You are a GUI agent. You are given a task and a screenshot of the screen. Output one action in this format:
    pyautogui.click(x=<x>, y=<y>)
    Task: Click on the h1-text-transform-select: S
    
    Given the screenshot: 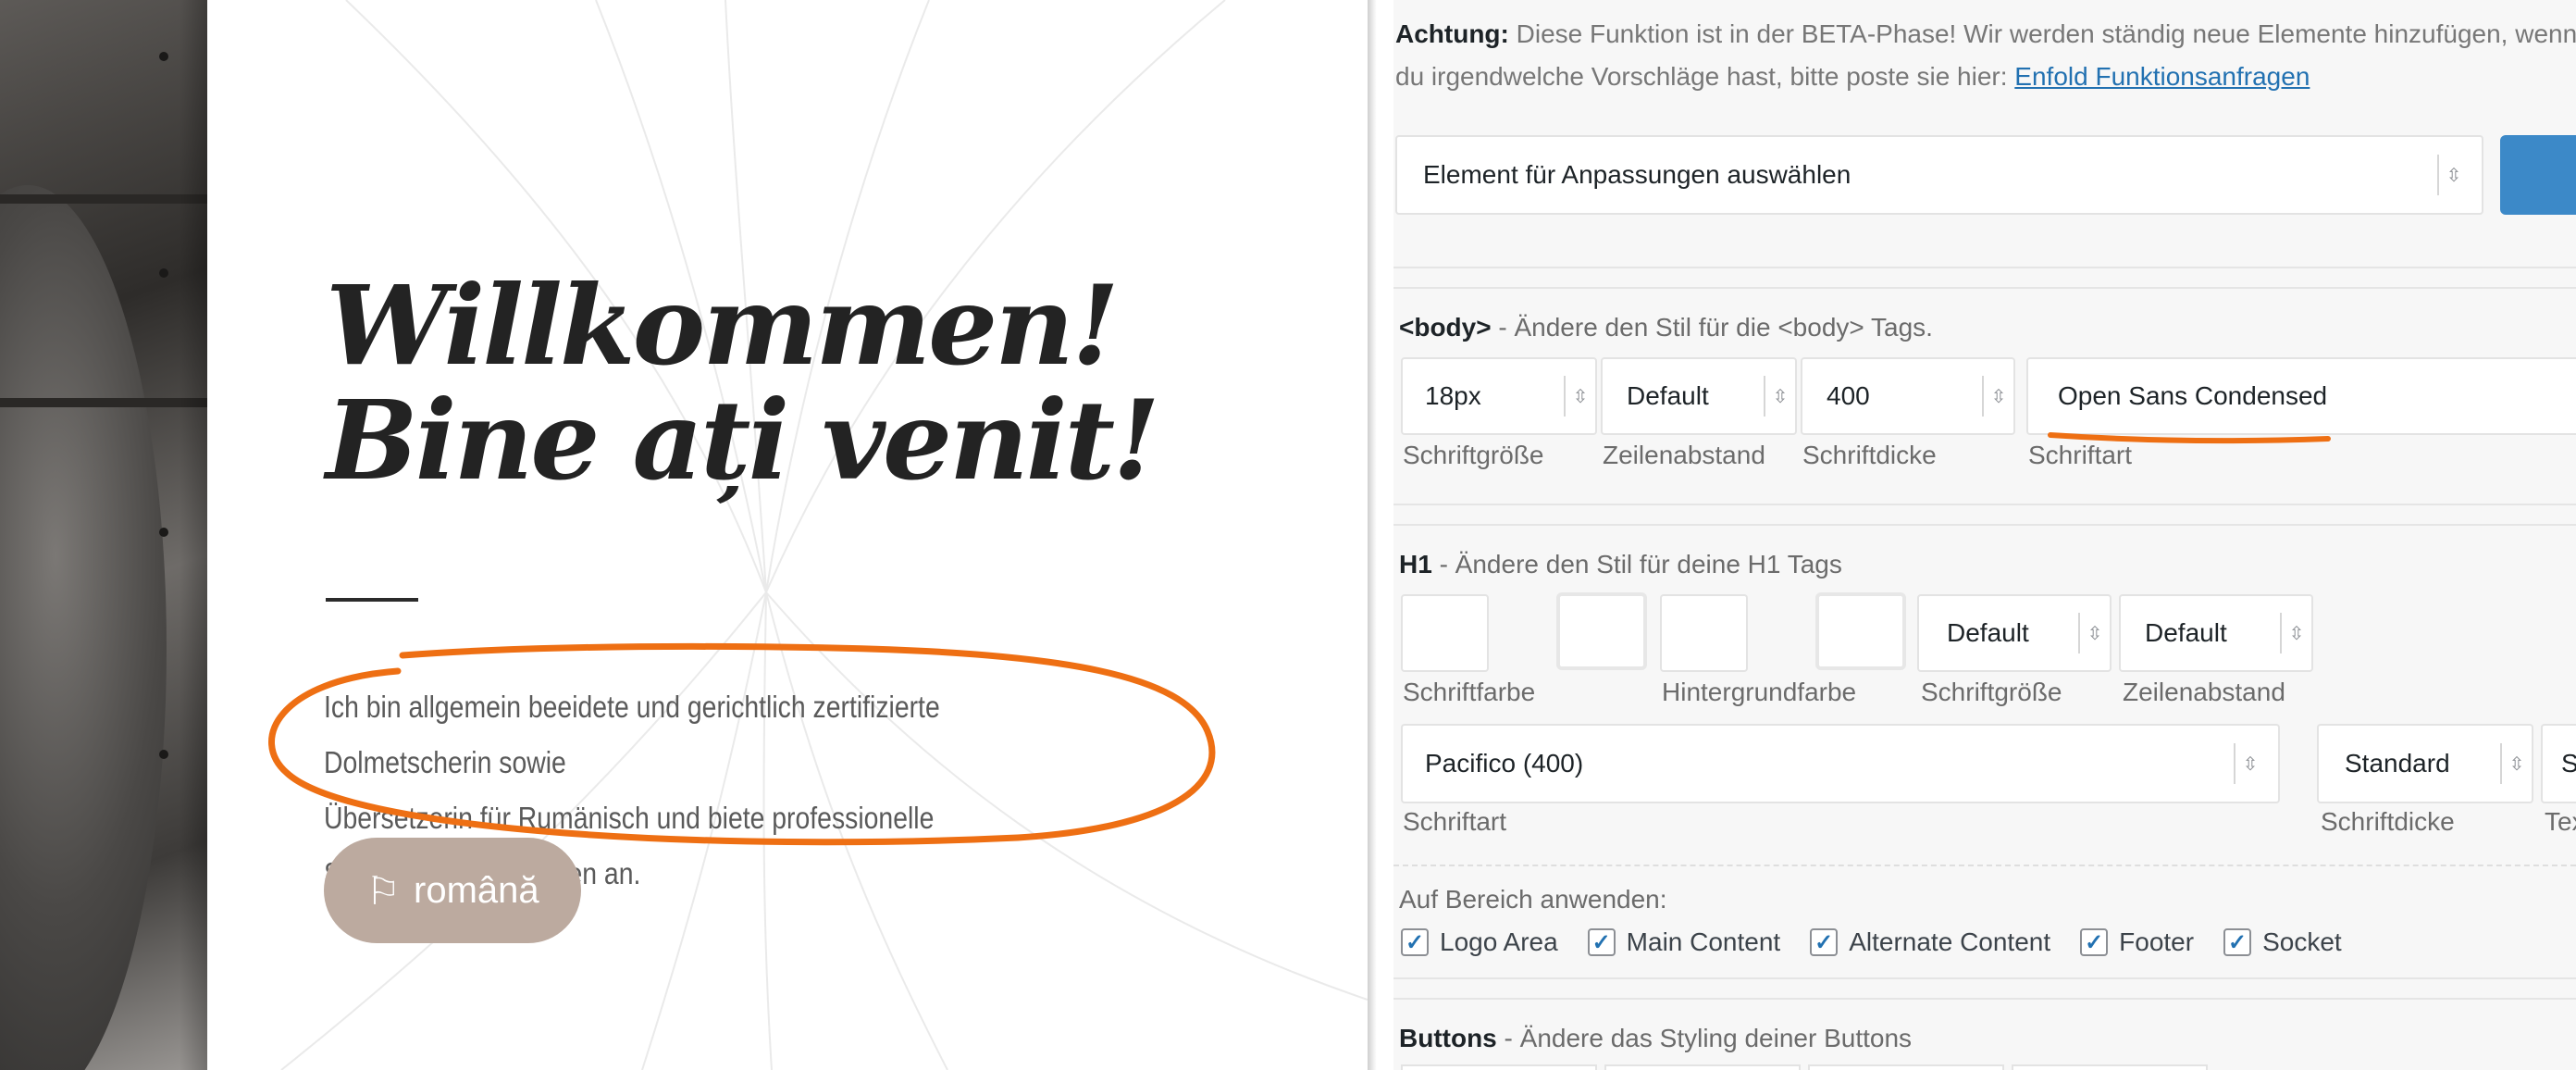 What is the action you would take?
    pyautogui.click(x=2558, y=763)
    